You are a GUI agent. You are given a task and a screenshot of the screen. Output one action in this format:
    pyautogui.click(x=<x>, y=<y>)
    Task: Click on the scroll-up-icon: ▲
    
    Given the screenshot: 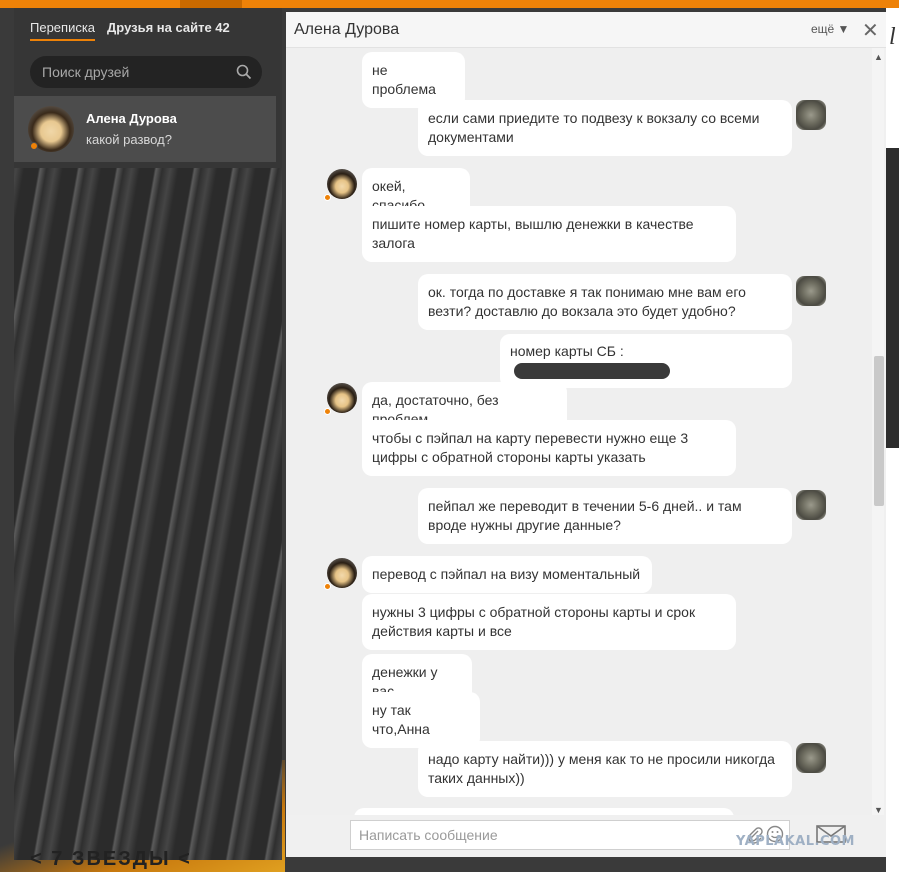 What is the action you would take?
    pyautogui.click(x=878, y=57)
    